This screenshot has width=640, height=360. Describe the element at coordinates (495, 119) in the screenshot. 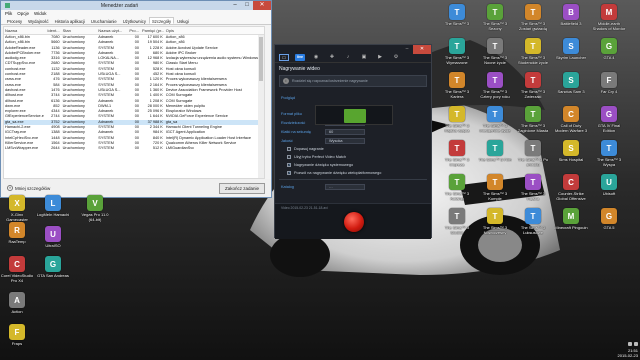

I see `desktop-icon: T The Sims™ 3 Inteligentne życie` at that location.